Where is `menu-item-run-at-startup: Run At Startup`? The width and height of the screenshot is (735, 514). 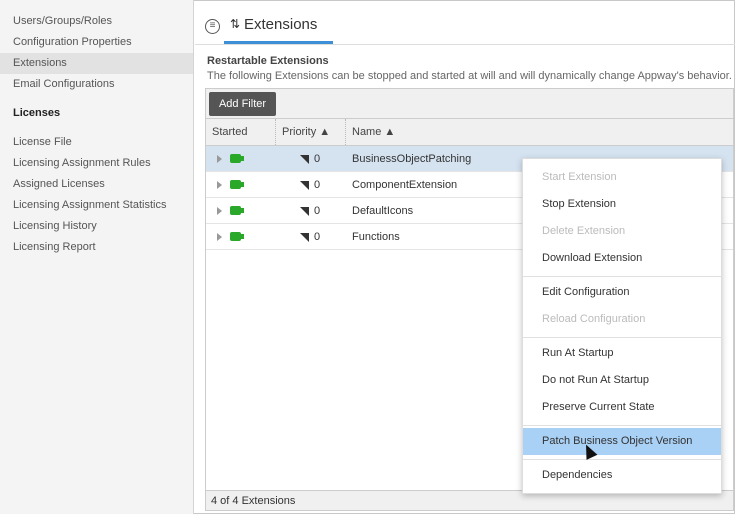 menu-item-run-at-startup: Run At Startup is located at coordinates (622, 353).